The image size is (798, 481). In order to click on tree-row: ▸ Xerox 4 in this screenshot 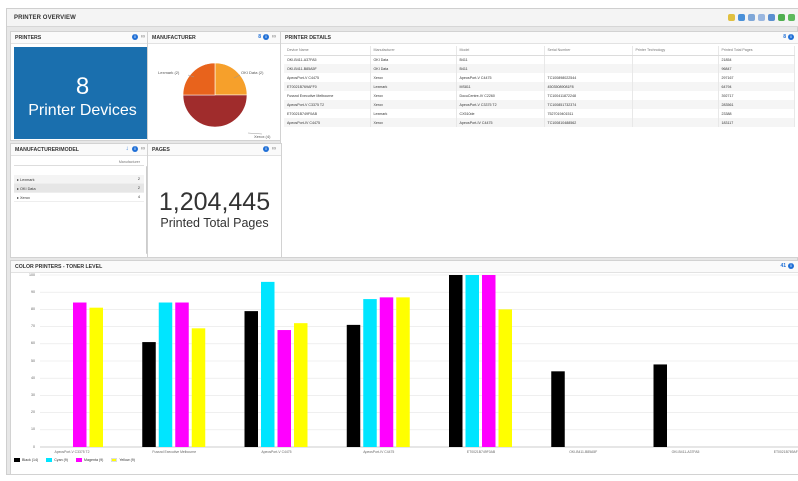, I will do `click(79, 197)`.